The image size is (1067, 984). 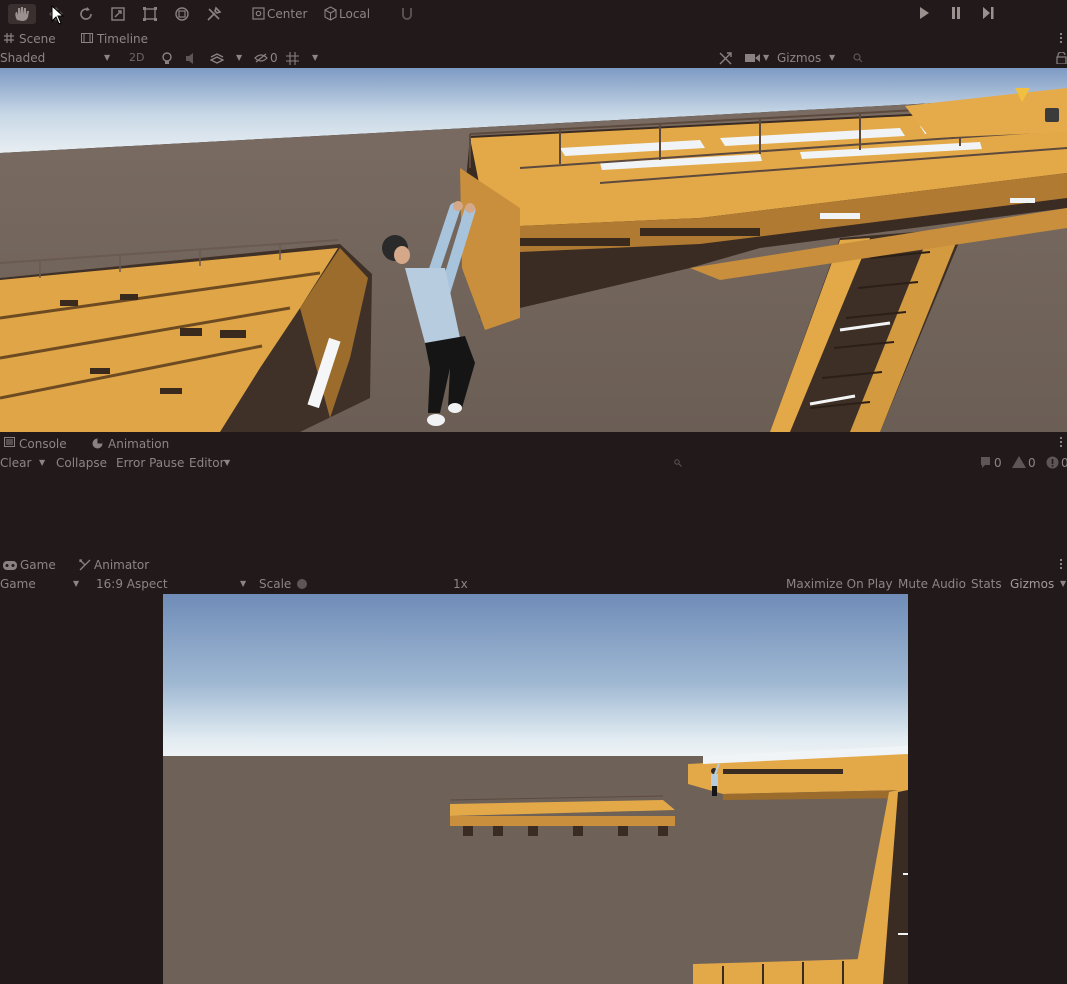 What do you see at coordinates (932, 584) in the screenshot?
I see `mute-audio-toggle: Mute Audio` at bounding box center [932, 584].